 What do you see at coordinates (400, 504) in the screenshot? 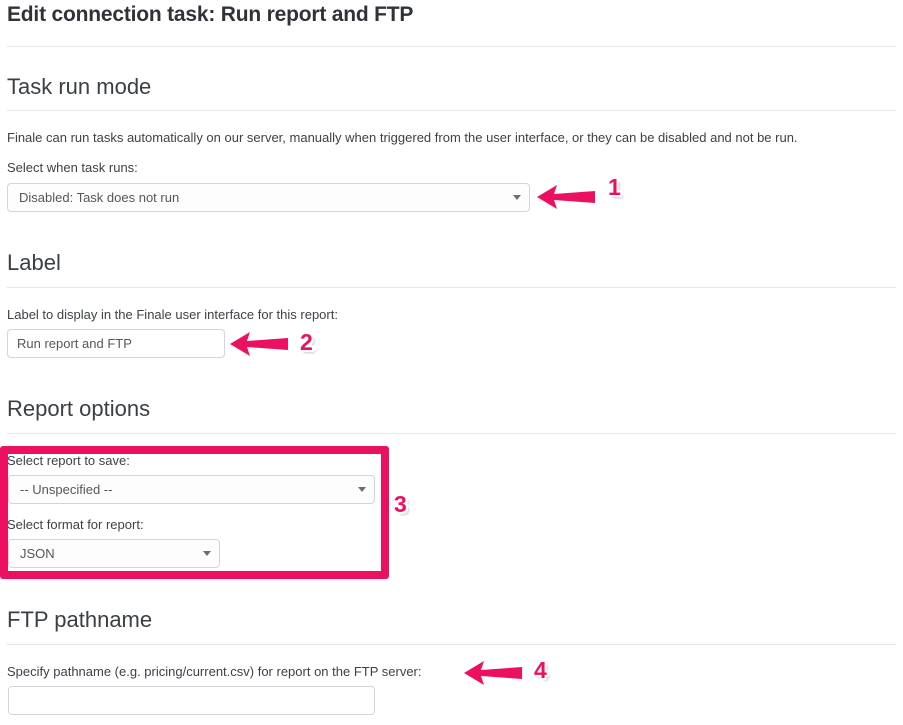
I see `callout-number-3: 3` at bounding box center [400, 504].